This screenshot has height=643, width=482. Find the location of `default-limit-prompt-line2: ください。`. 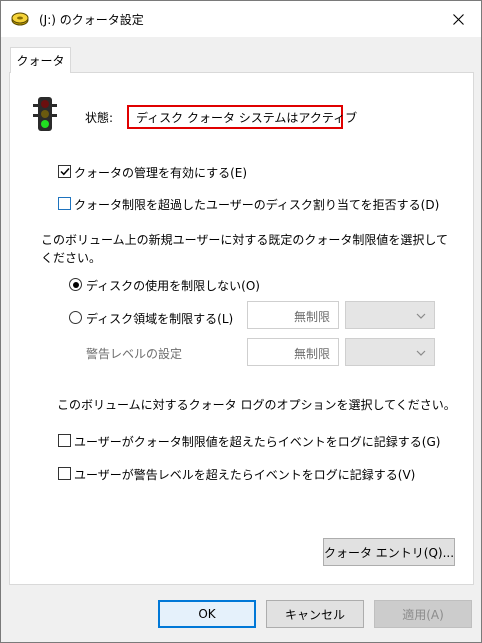

default-limit-prompt-line2: ください。 is located at coordinates (71, 258).